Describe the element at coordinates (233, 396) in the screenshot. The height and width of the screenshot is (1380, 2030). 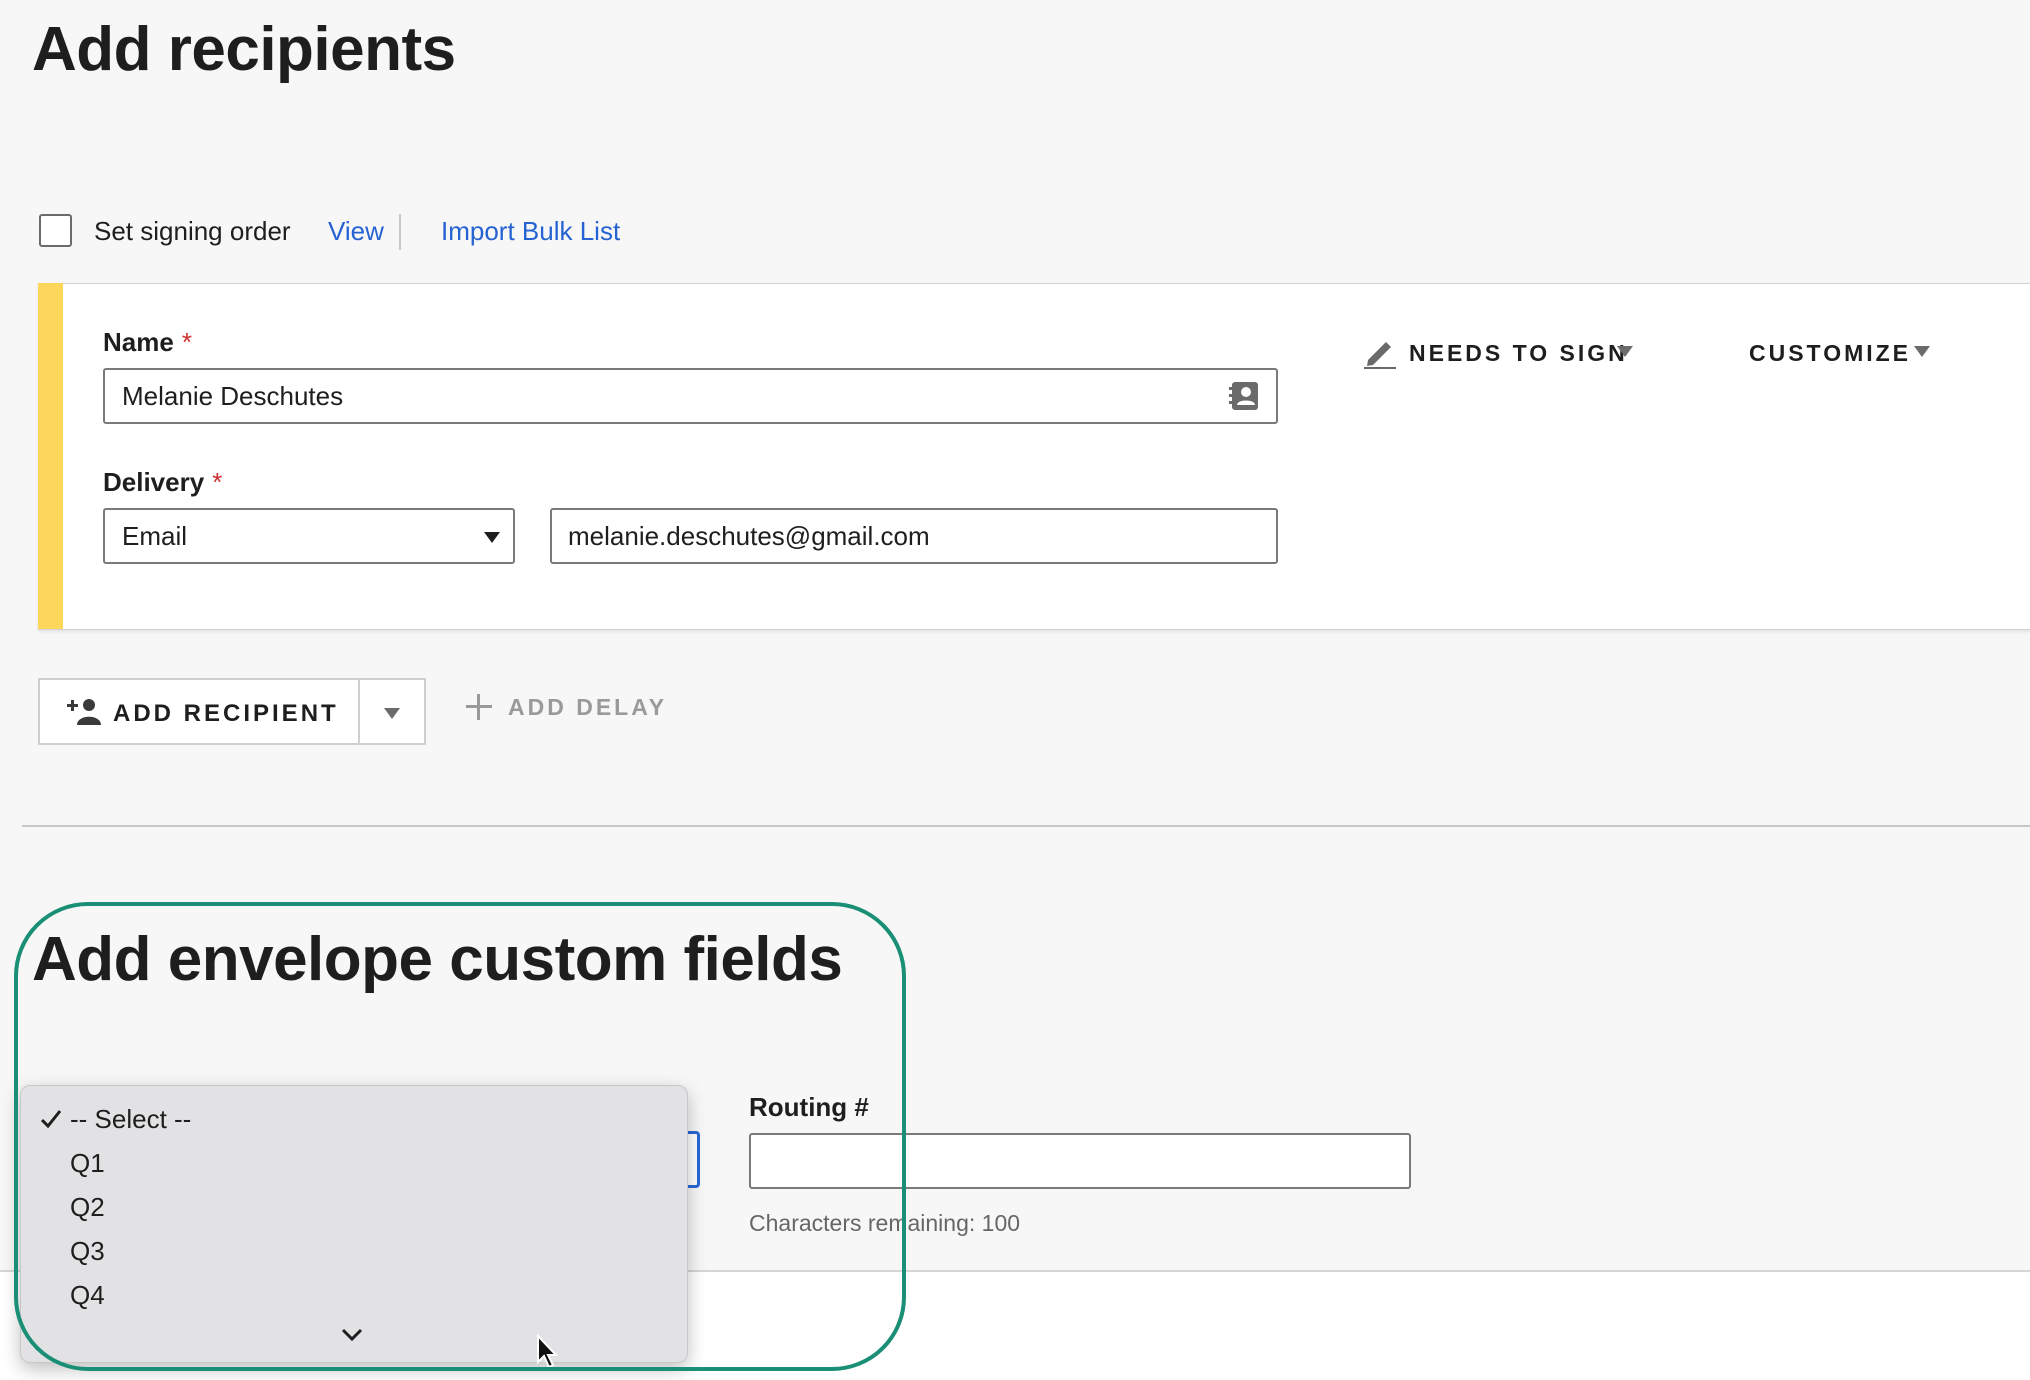
I see `name-input-value: Melanie Deschutes` at that location.